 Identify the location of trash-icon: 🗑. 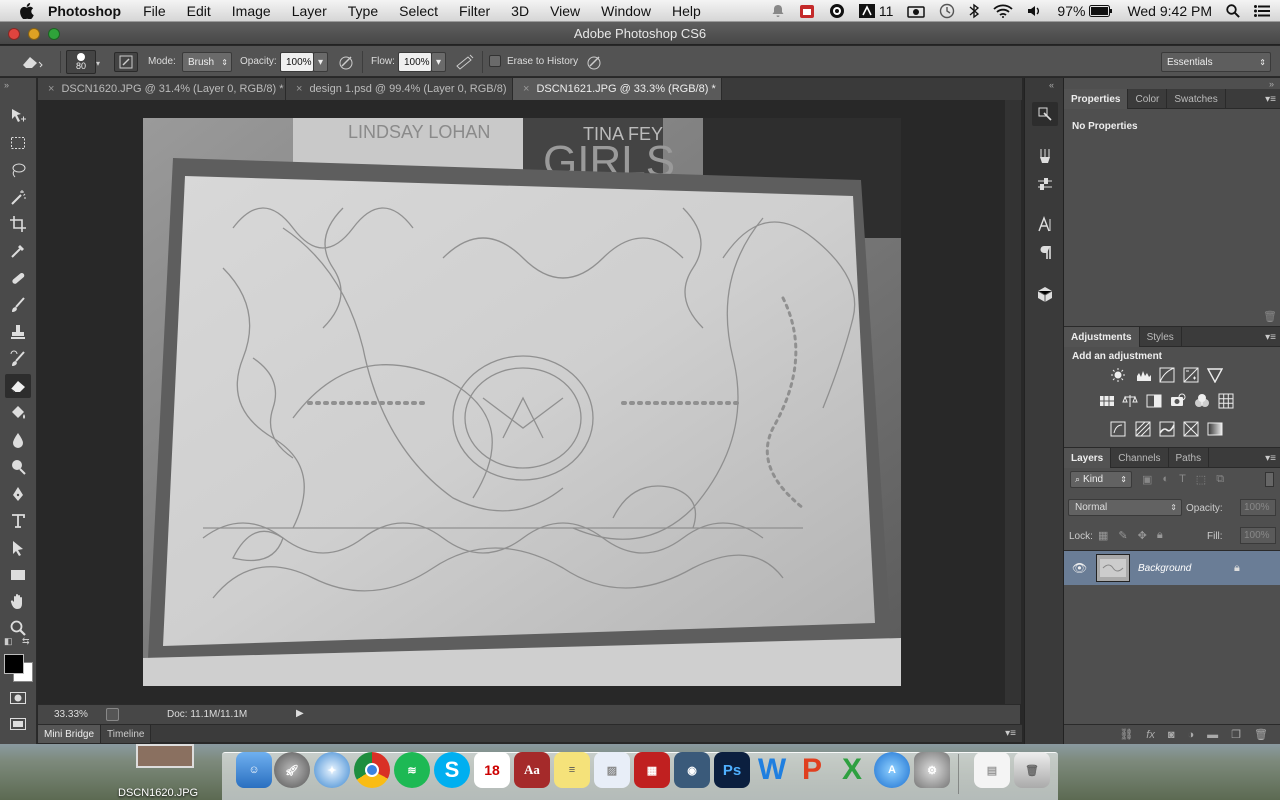
(1270, 316).